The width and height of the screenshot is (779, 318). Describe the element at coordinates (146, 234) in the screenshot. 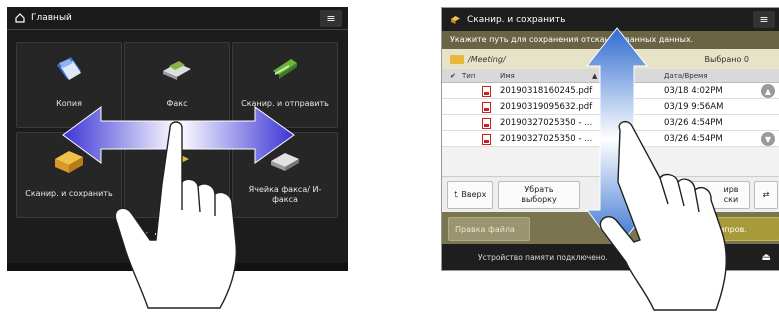

I see `chevron-left-icon: ‹` at that location.